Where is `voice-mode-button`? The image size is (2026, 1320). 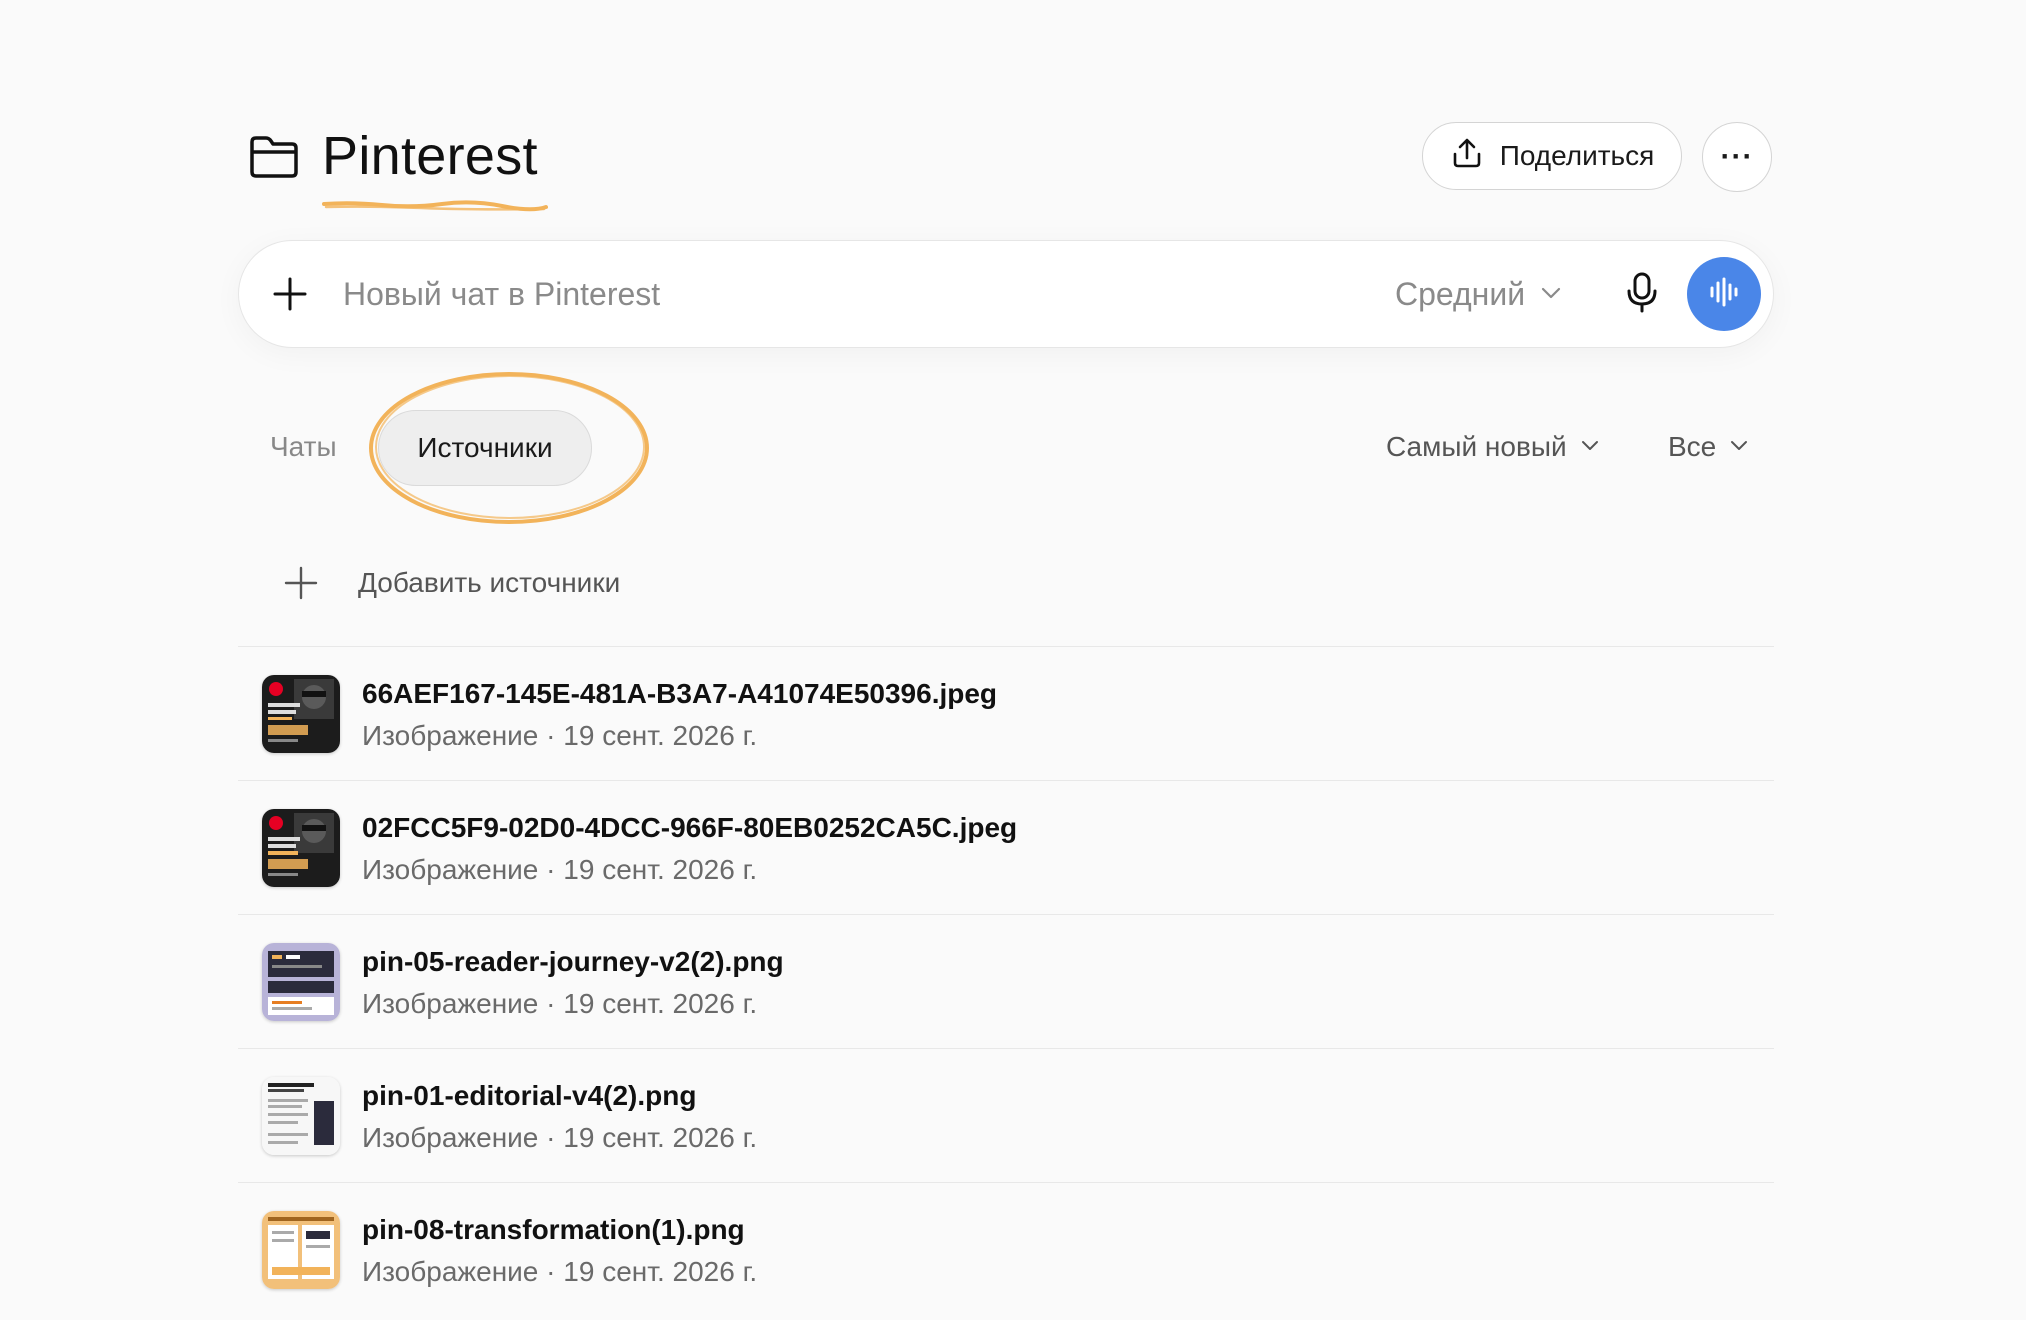
voice-mode-button is located at coordinates (1724, 294).